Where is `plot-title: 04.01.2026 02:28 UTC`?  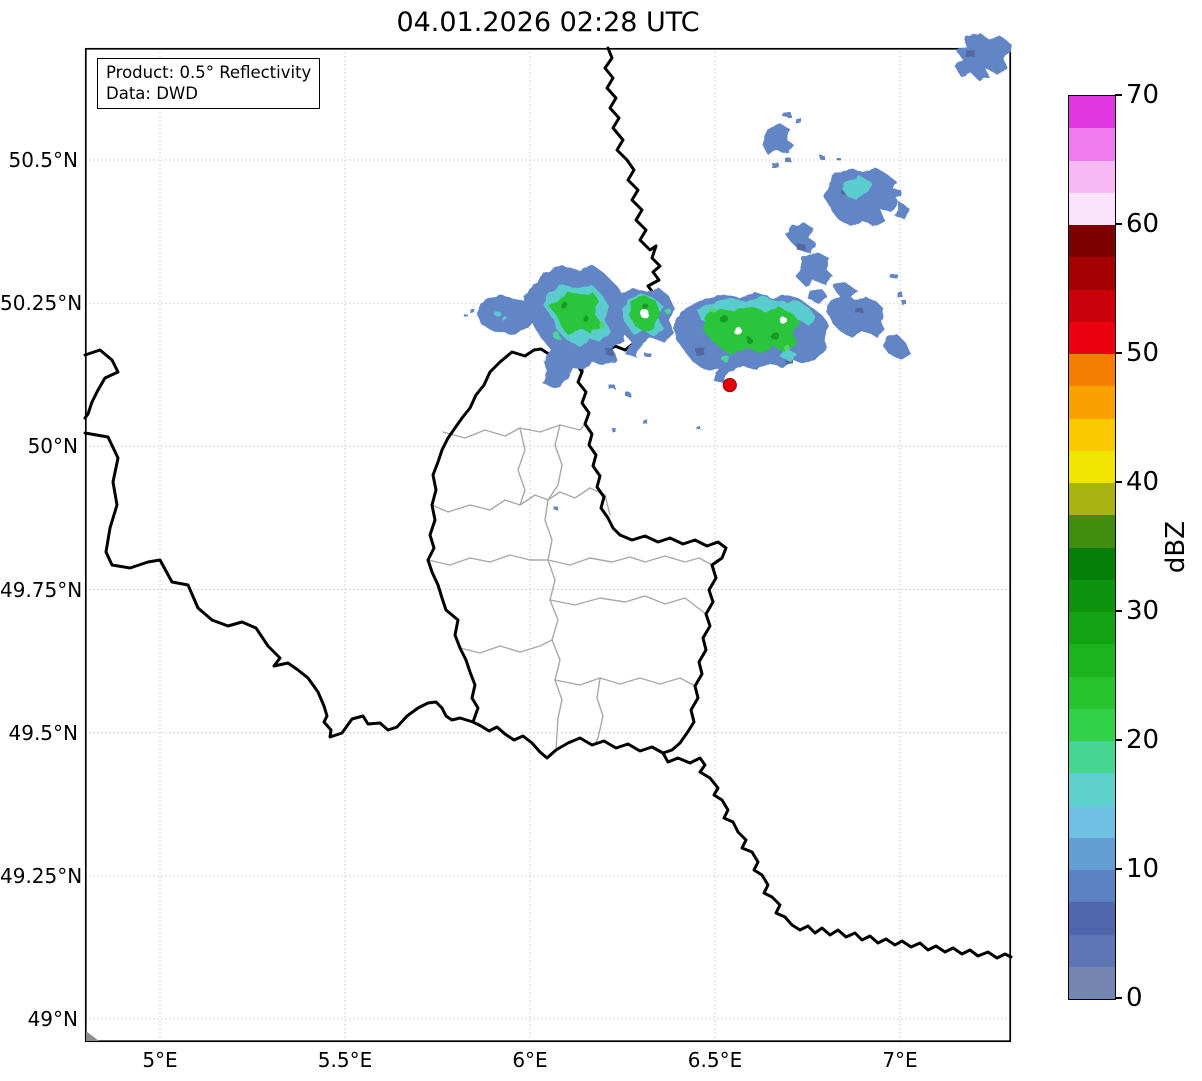
plot-title: 04.01.2026 02:28 UTC is located at coordinates (548, 22).